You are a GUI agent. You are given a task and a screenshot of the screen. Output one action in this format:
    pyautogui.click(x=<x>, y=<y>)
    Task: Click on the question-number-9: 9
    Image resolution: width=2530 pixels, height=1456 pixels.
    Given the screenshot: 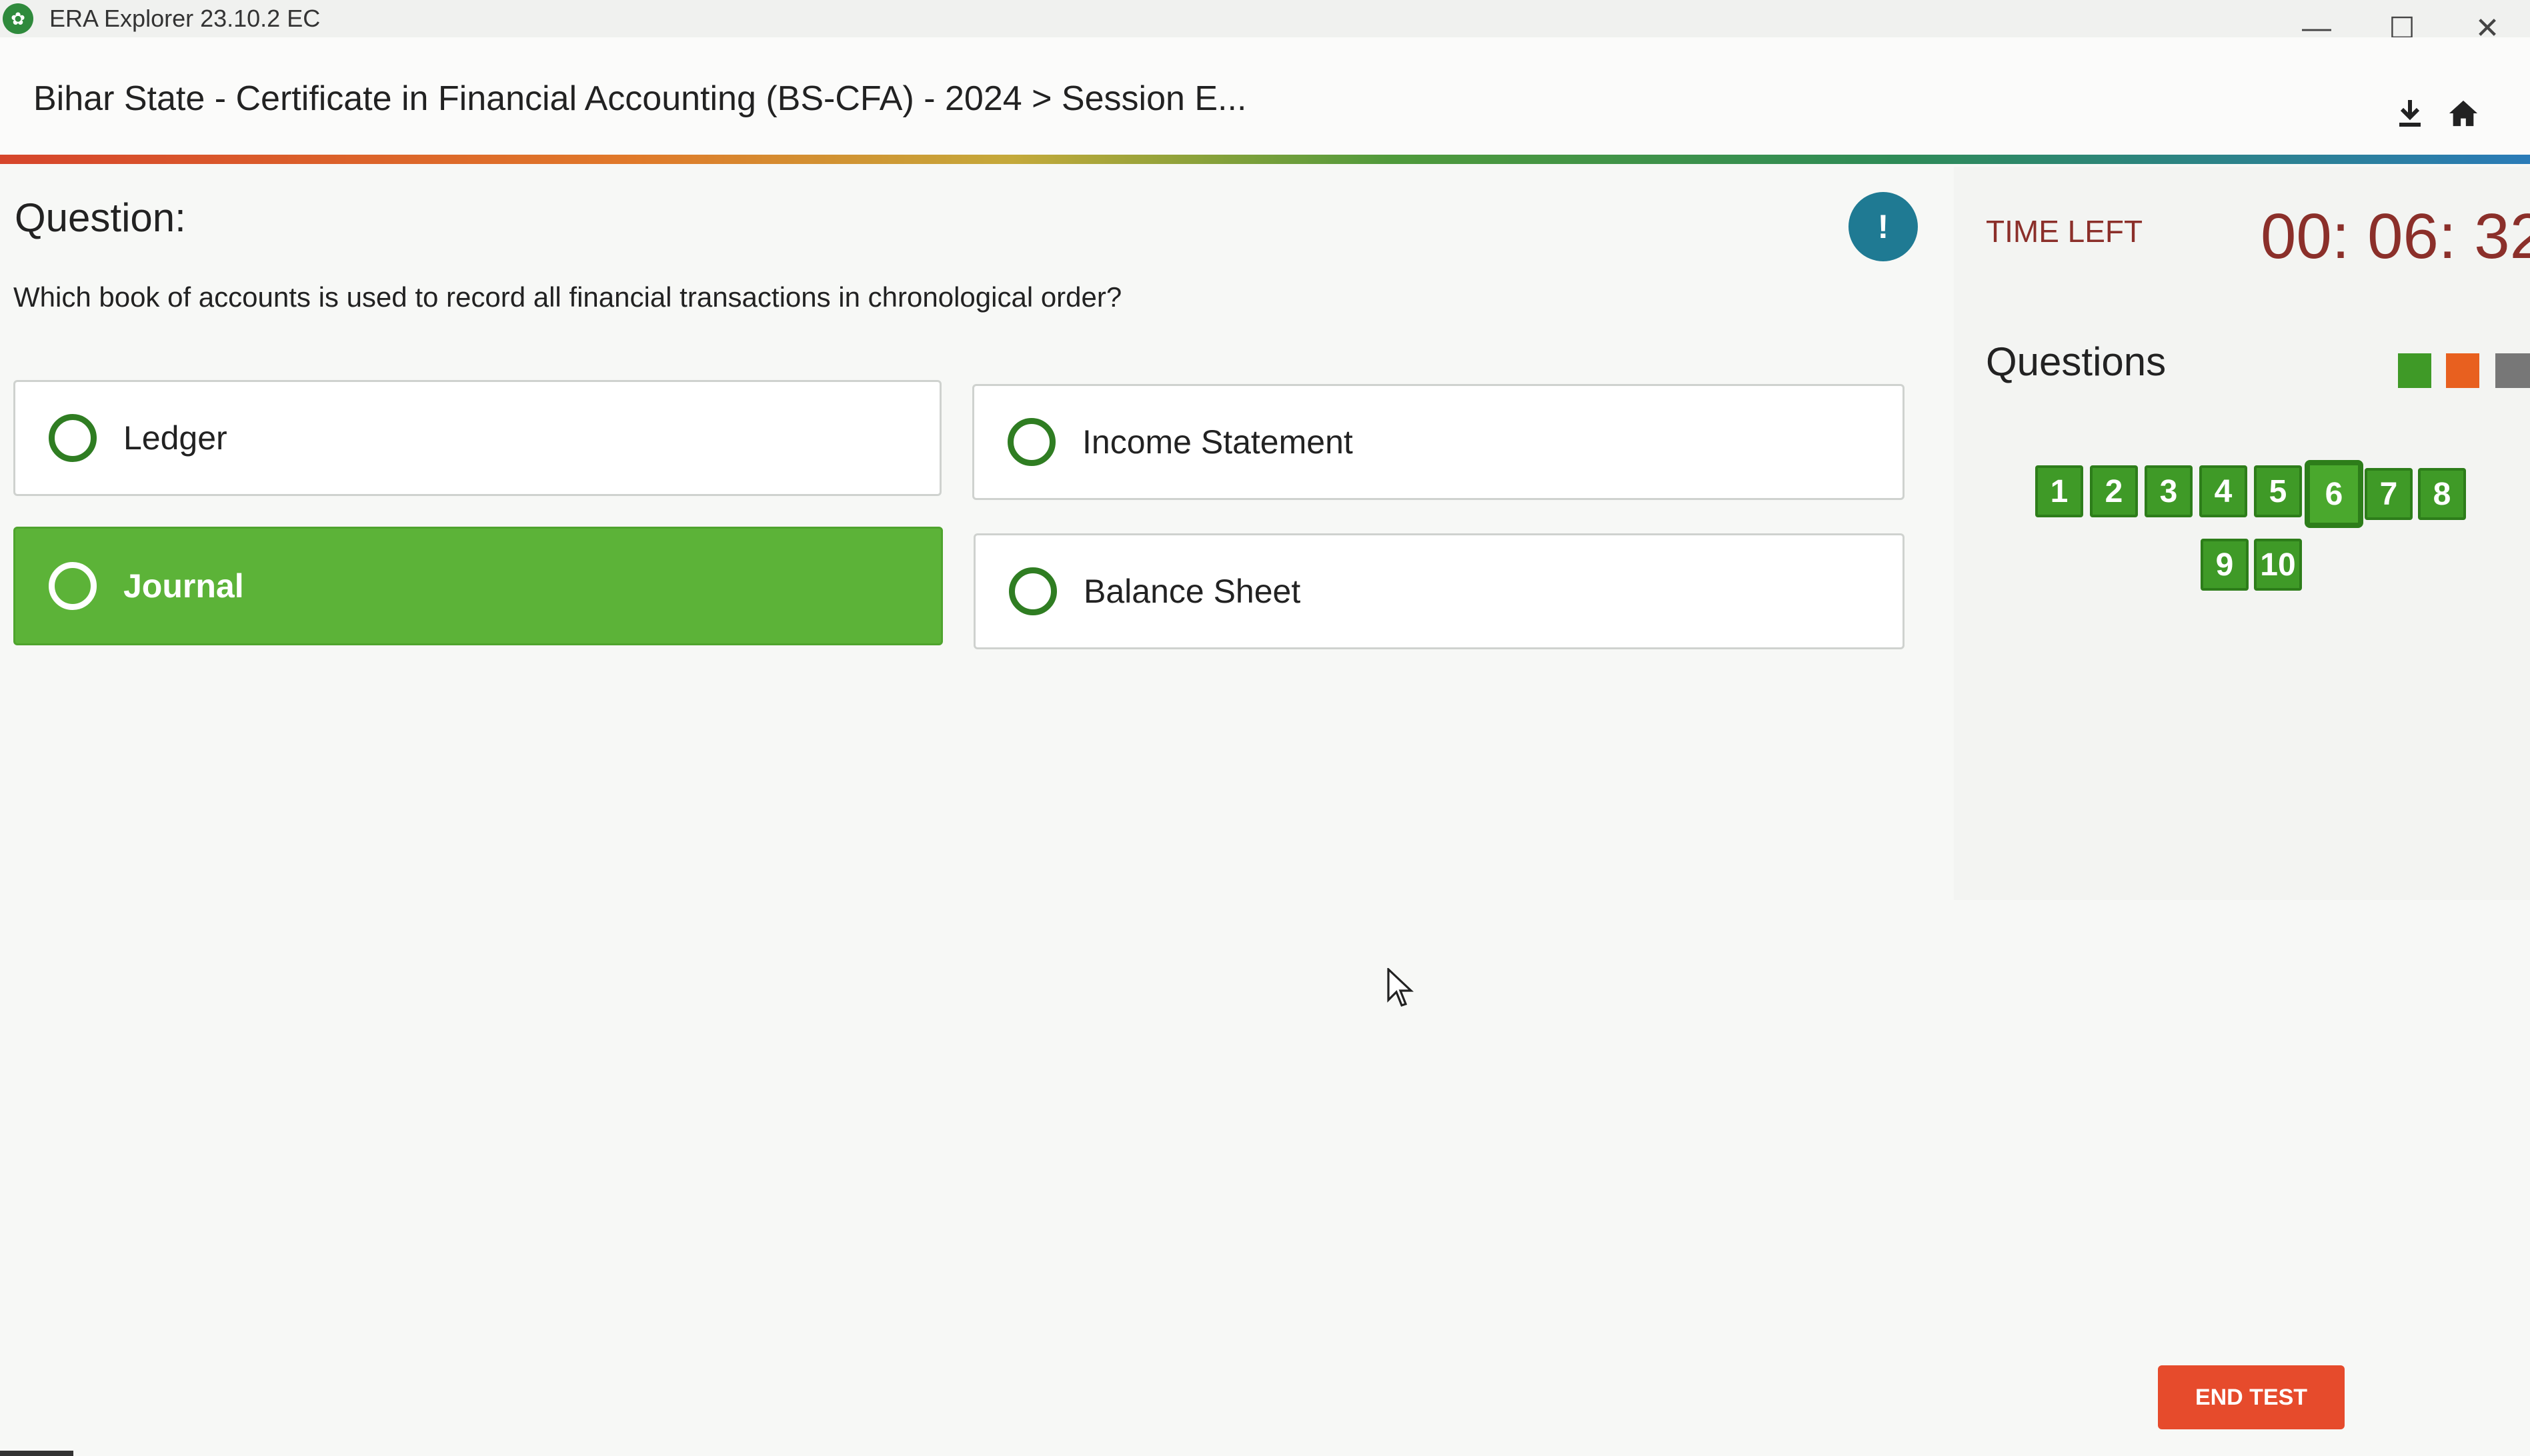 What is the action you would take?
    pyautogui.click(x=2225, y=565)
    